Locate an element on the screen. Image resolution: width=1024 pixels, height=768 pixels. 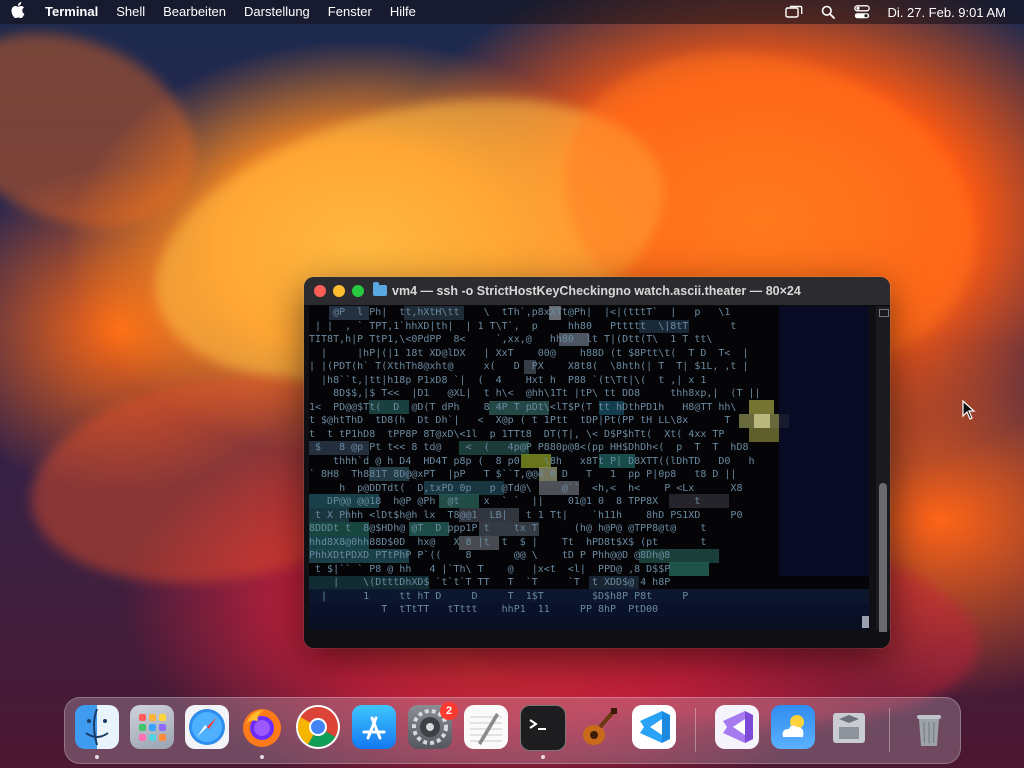
menu-darstellung: Darstellung is located at coordinates (277, 12).